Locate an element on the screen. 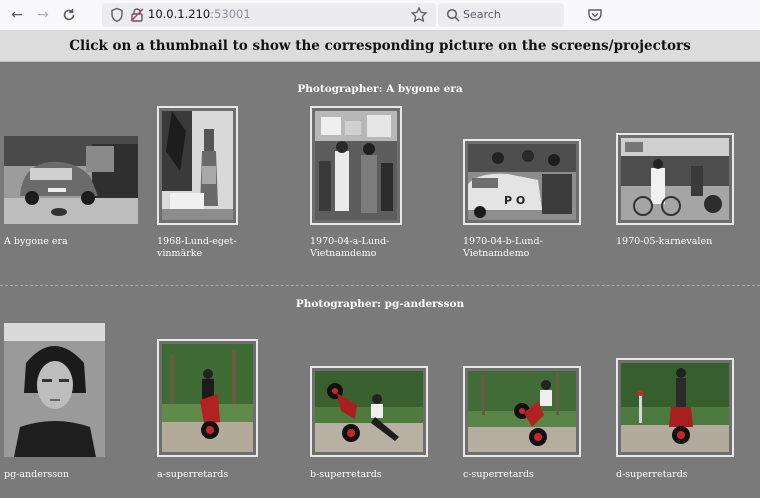 Image resolution: width=760 pixels, height=498 pixels. url-text: 10.0.1.210:53001 is located at coordinates (199, 14).